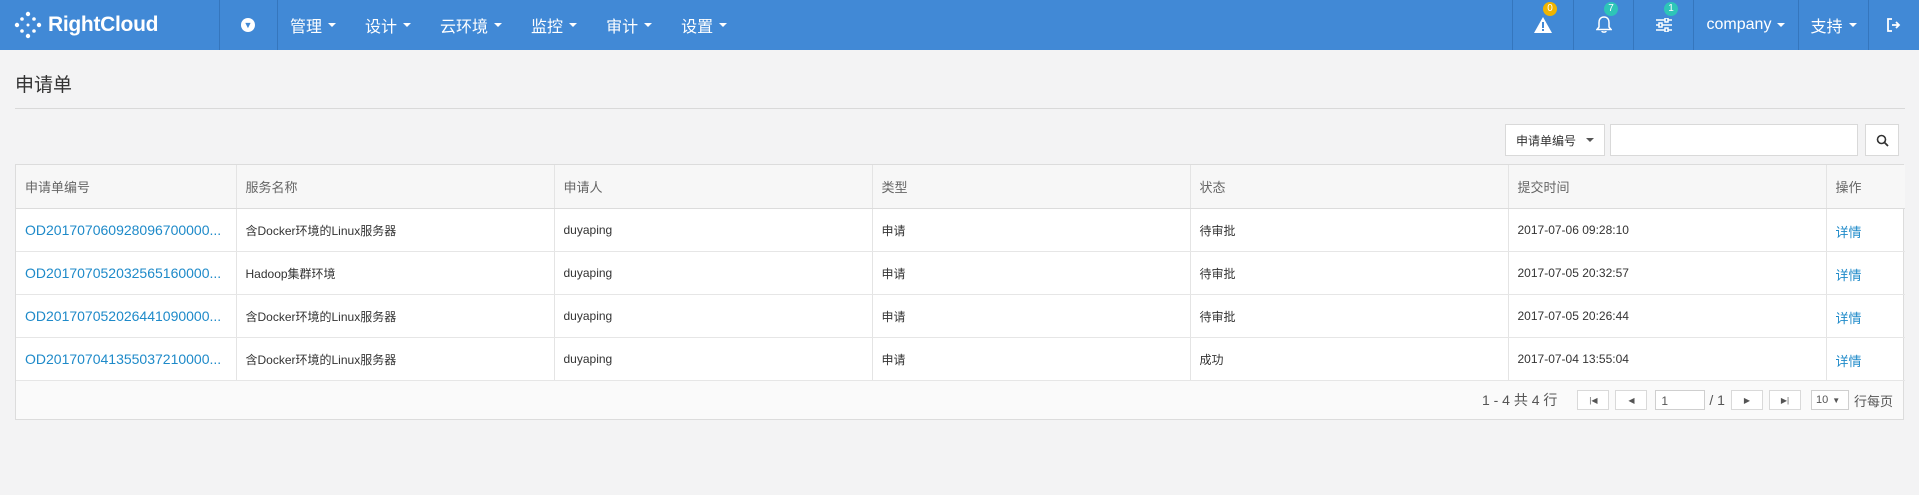 The width and height of the screenshot is (1919, 495). I want to click on search-icon, so click(1882, 140).